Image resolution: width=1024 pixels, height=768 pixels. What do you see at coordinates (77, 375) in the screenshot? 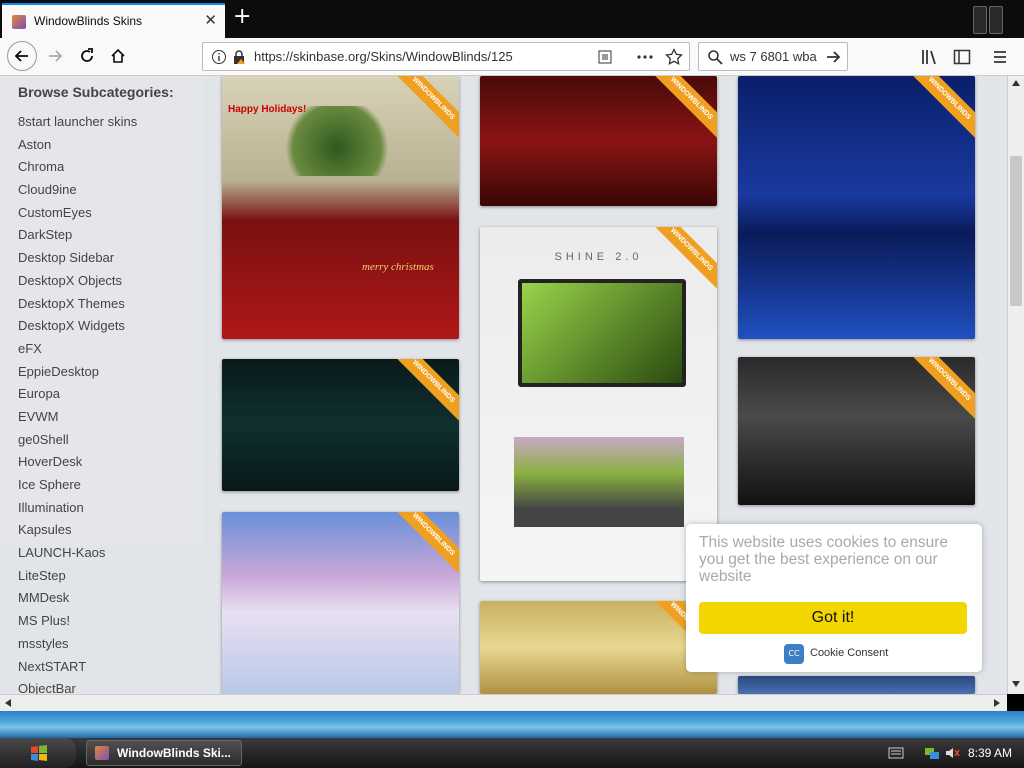
I see `sidebar-item: EppieDesktop` at bounding box center [77, 375].